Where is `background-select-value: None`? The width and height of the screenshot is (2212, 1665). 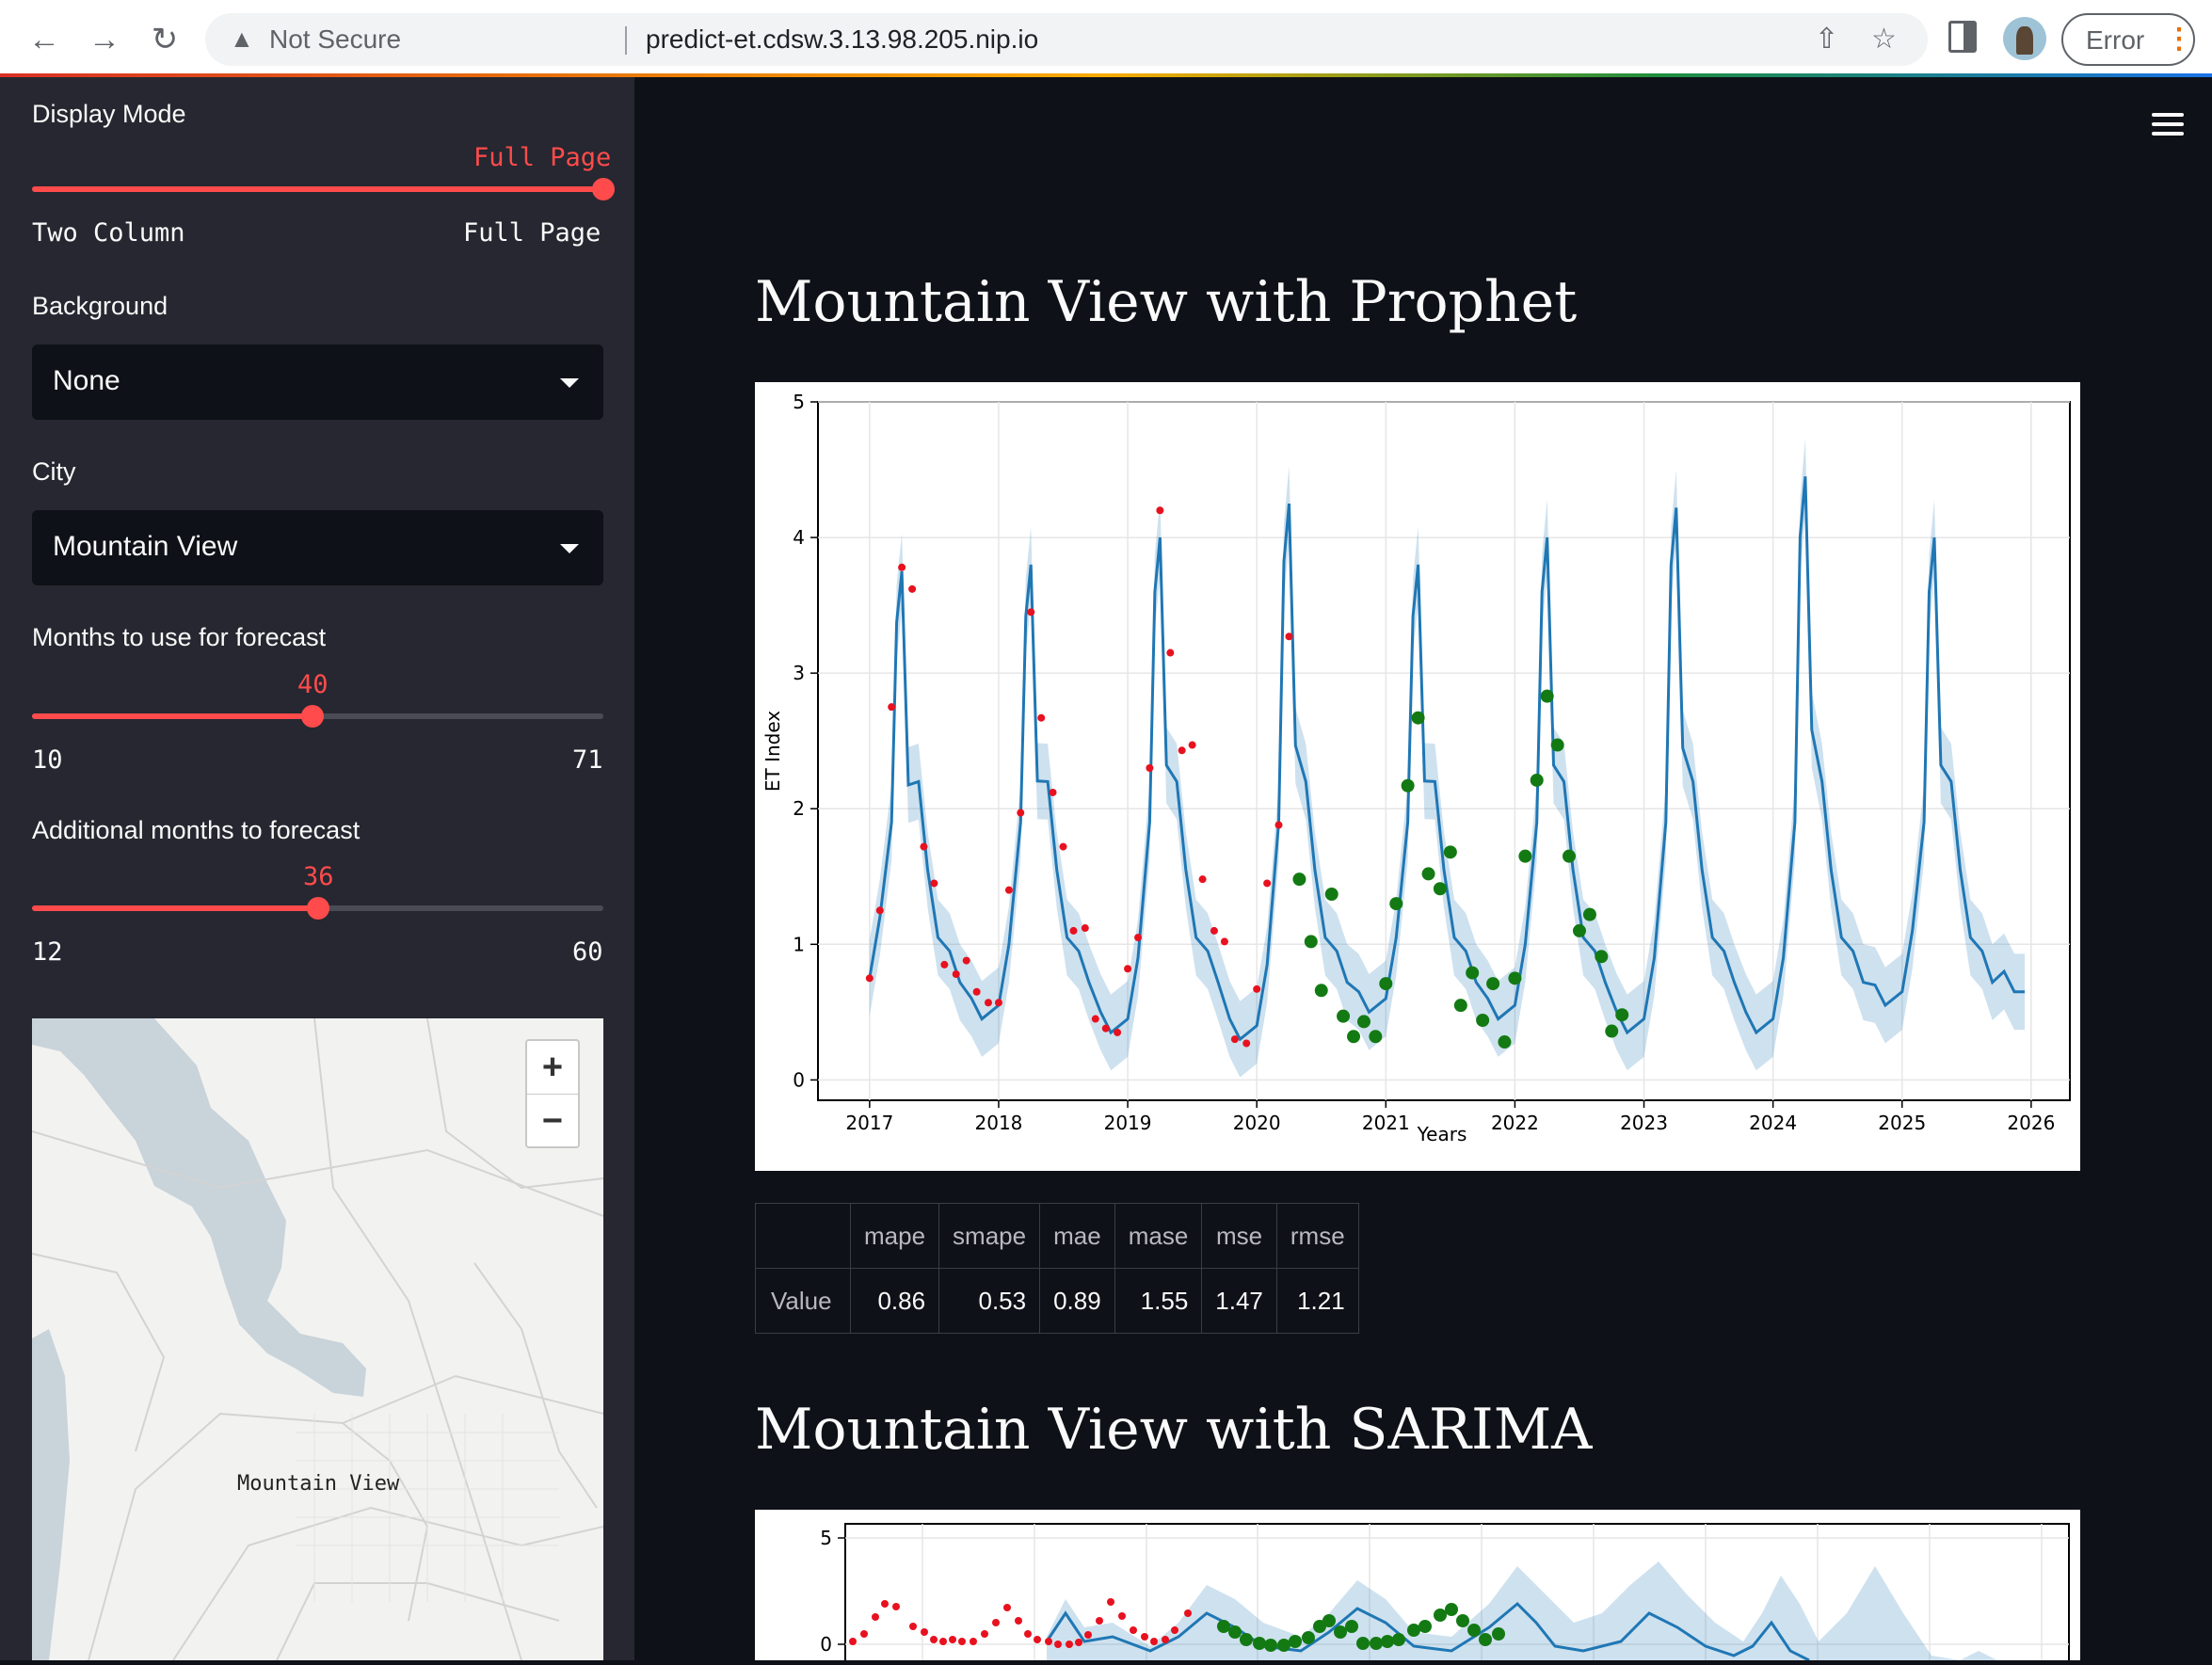
background-select-value: None is located at coordinates (86, 380).